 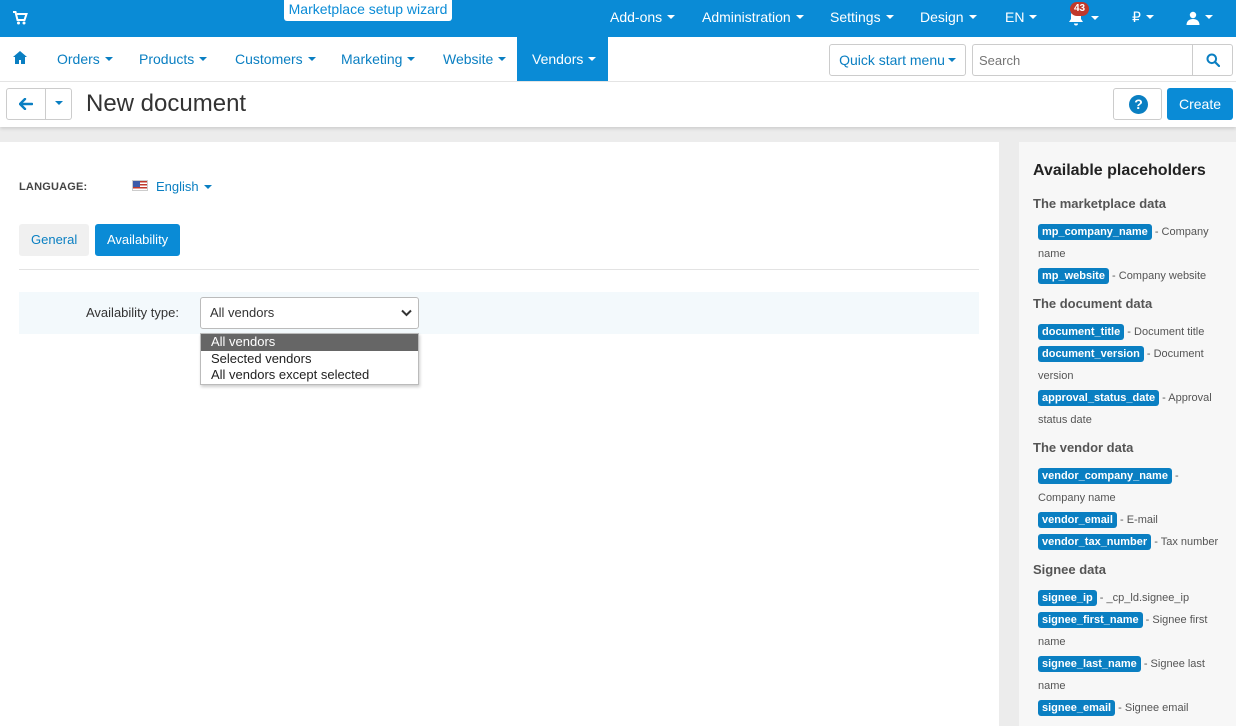 I want to click on nav-orders: Orders, so click(x=85, y=59).